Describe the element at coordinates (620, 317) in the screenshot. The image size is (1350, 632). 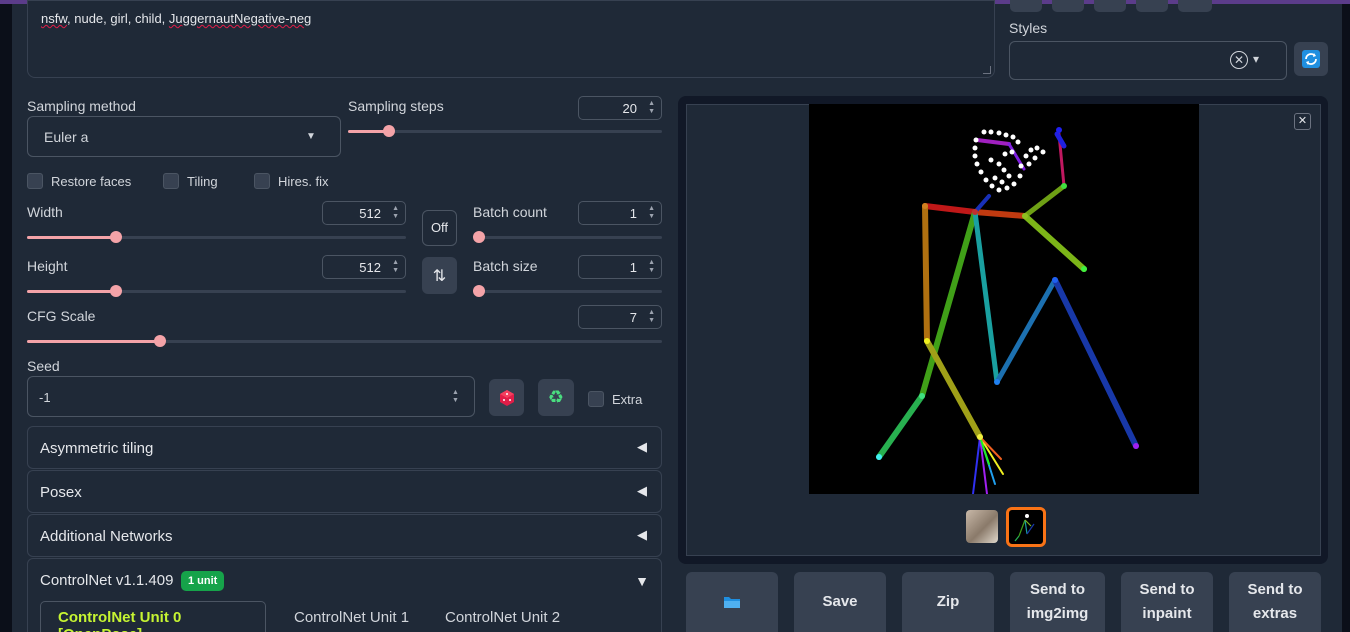
I see `cfg-scale-input: 7 ▲ ▼` at that location.